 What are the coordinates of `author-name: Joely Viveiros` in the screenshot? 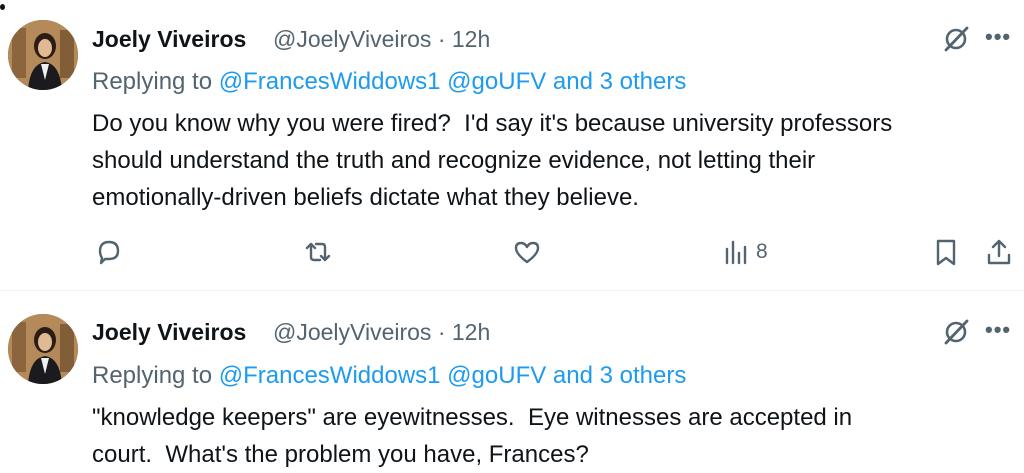 It's located at (169, 332).